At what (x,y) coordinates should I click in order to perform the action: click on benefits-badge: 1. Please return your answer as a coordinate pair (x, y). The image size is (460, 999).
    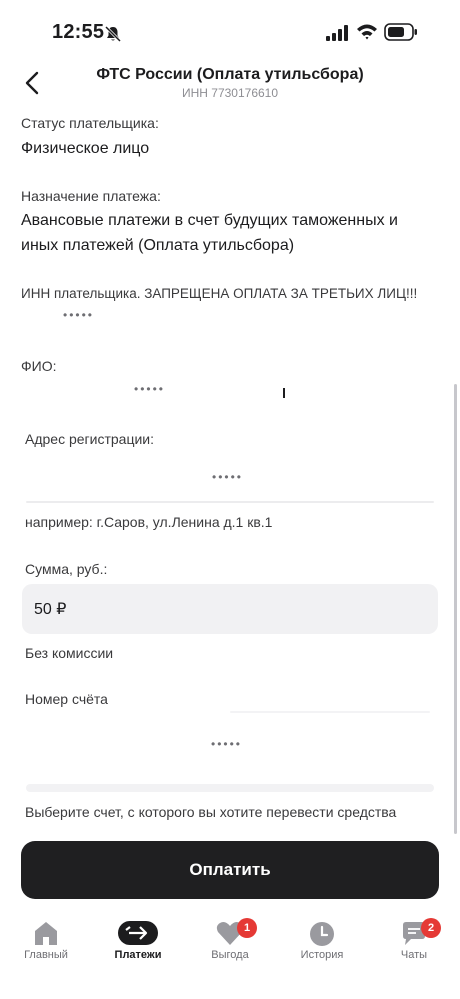
    Looking at the image, I should click on (247, 928).